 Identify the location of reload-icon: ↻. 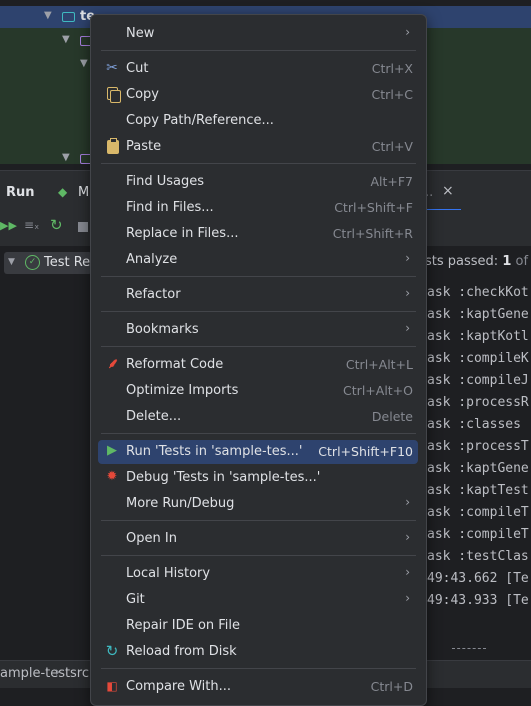
(112, 651).